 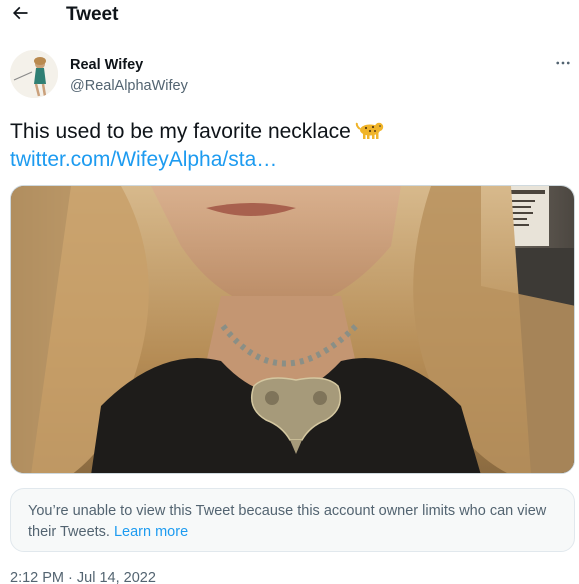 I want to click on avatar-image, so click(x=34, y=74).